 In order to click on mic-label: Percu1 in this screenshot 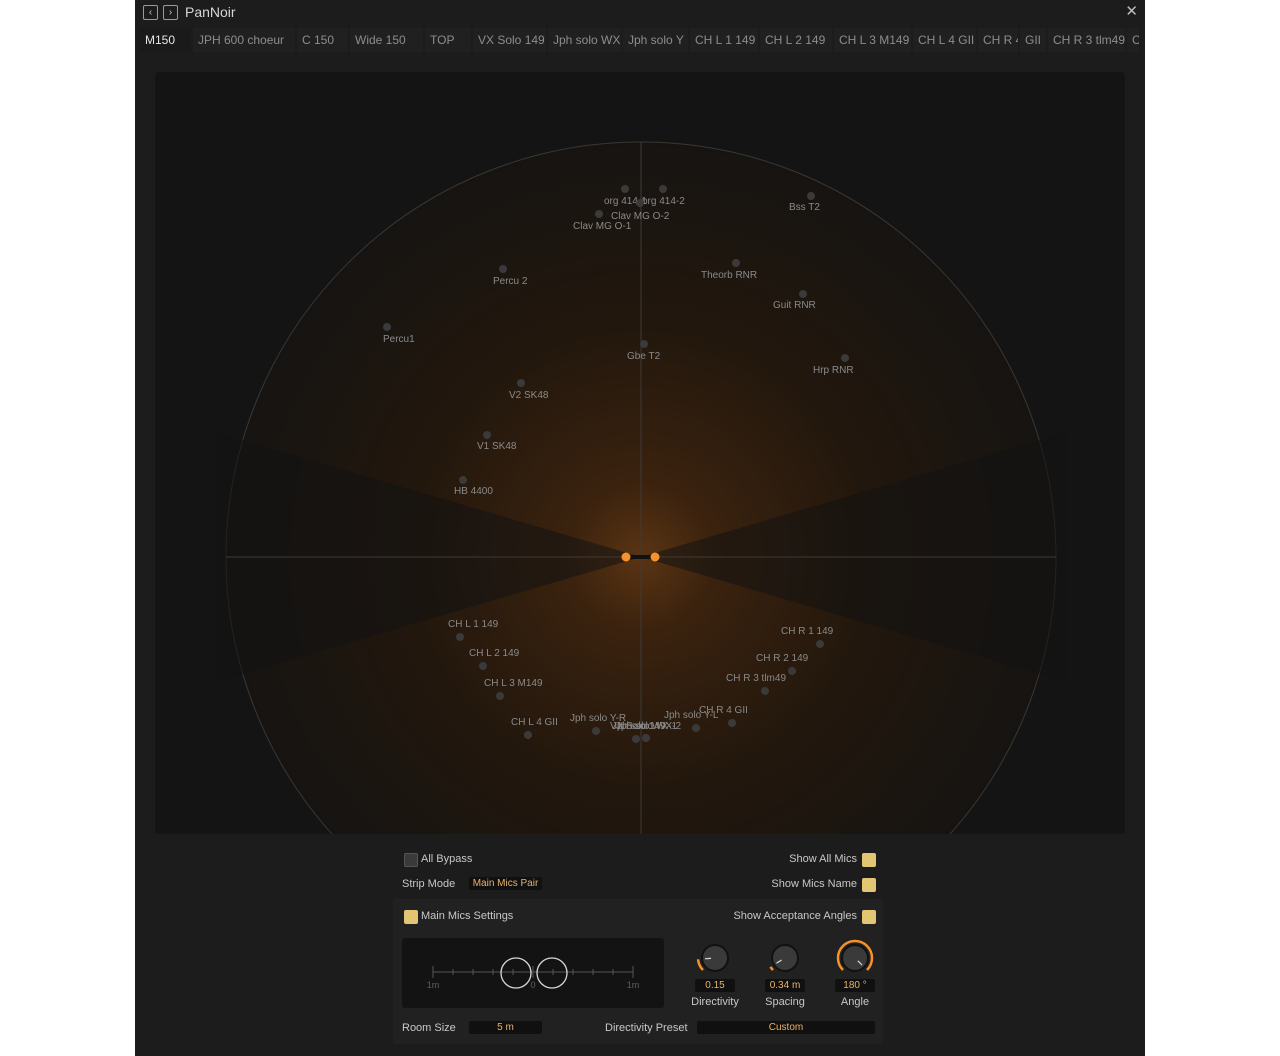, I will do `click(399, 339)`.